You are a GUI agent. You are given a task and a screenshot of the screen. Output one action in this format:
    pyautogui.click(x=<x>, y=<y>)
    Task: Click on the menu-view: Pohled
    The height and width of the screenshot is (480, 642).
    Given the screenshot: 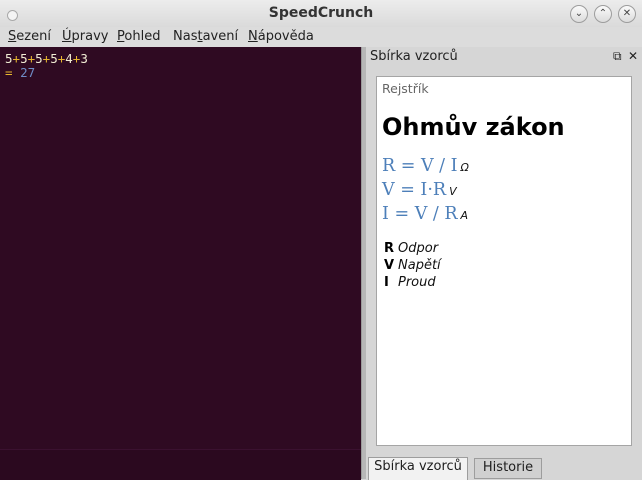 What is the action you would take?
    pyautogui.click(x=138, y=36)
    